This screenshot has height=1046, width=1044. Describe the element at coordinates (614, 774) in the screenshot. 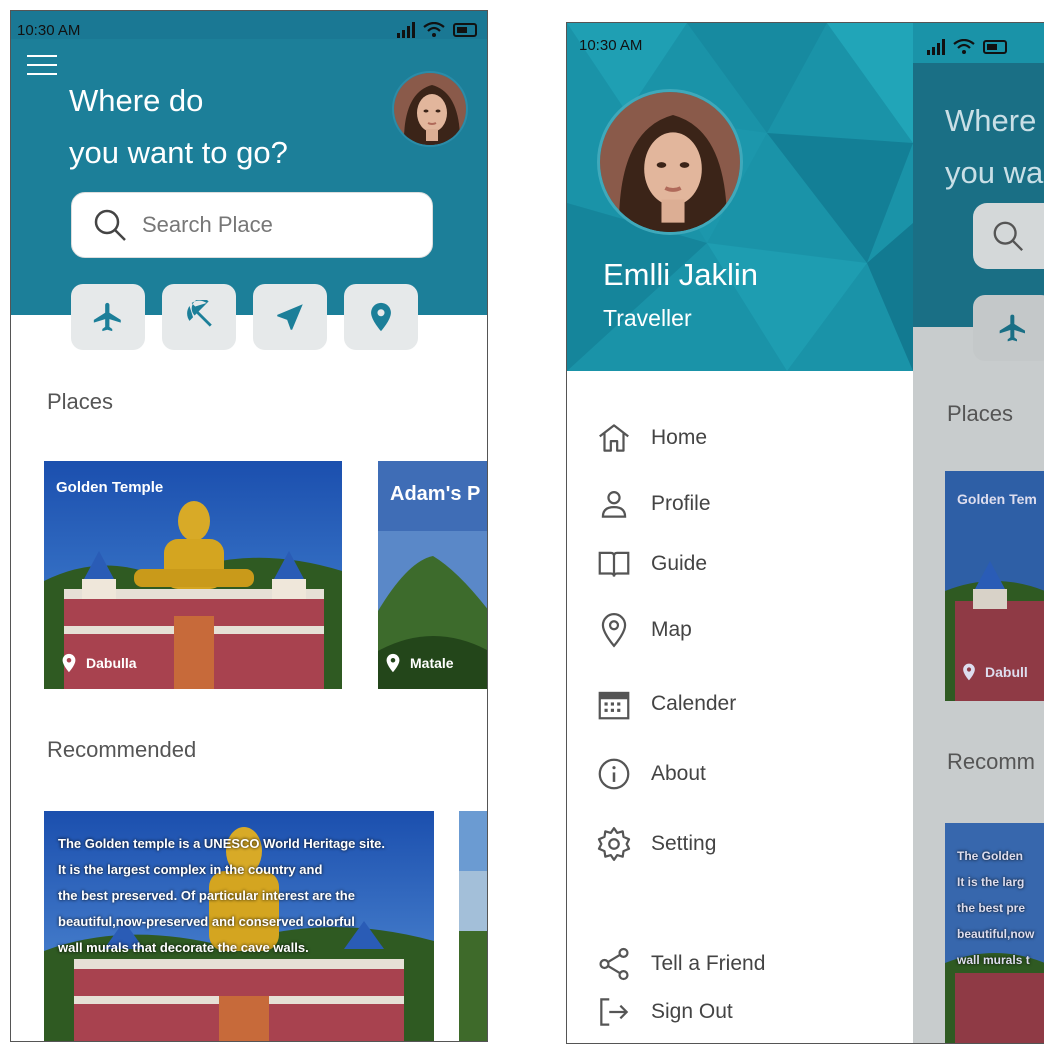

I see `info-icon` at that location.